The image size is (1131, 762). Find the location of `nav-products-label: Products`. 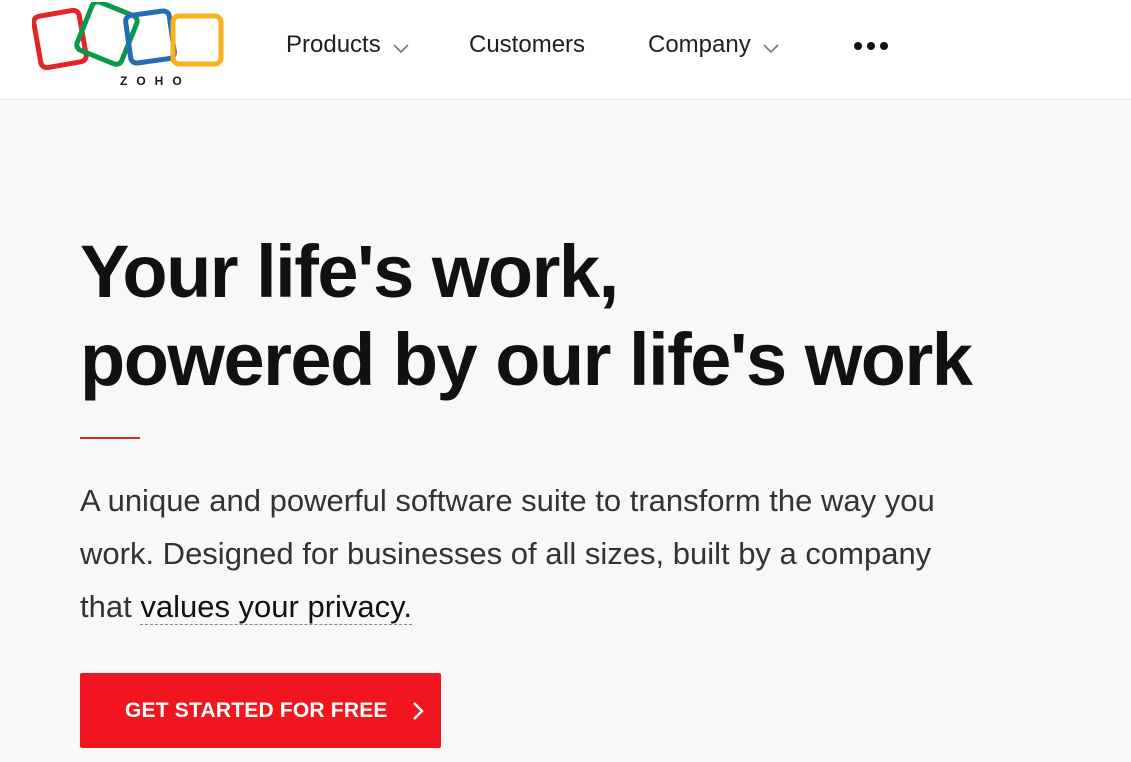

nav-products-label: Products is located at coordinates (333, 44).